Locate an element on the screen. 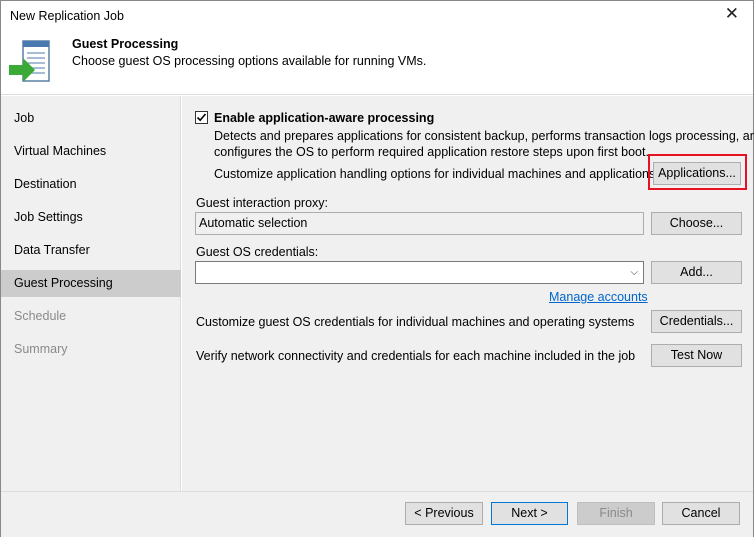 The height and width of the screenshot is (537, 754). finish-button: Finish is located at coordinates (616, 513).